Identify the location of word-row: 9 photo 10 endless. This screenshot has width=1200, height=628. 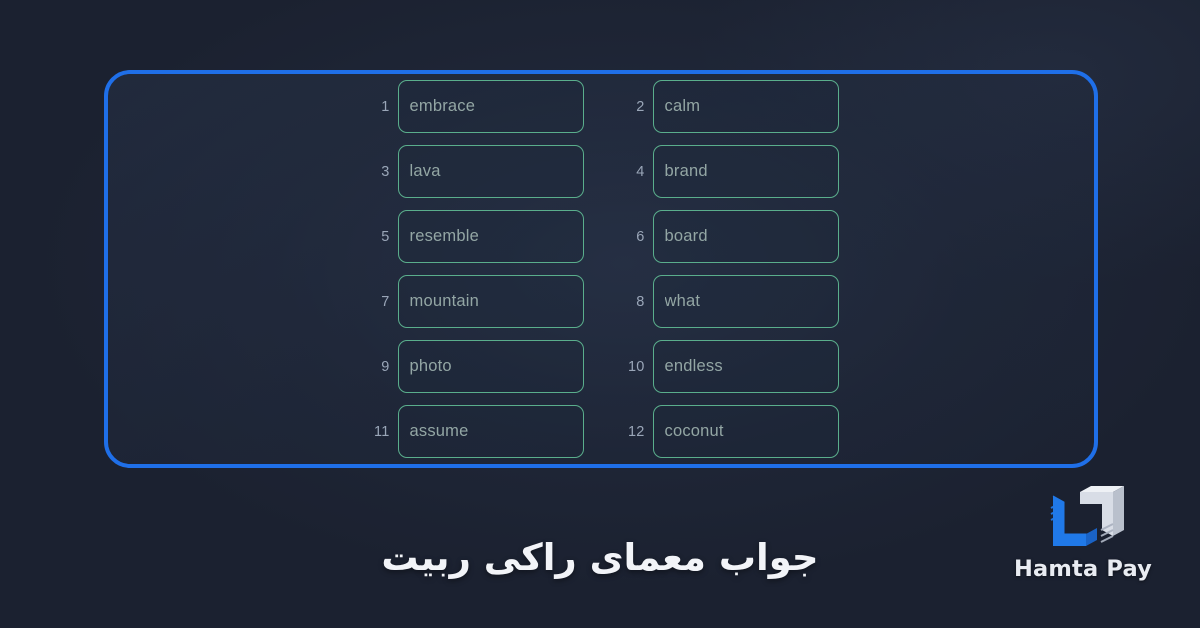
(601, 366).